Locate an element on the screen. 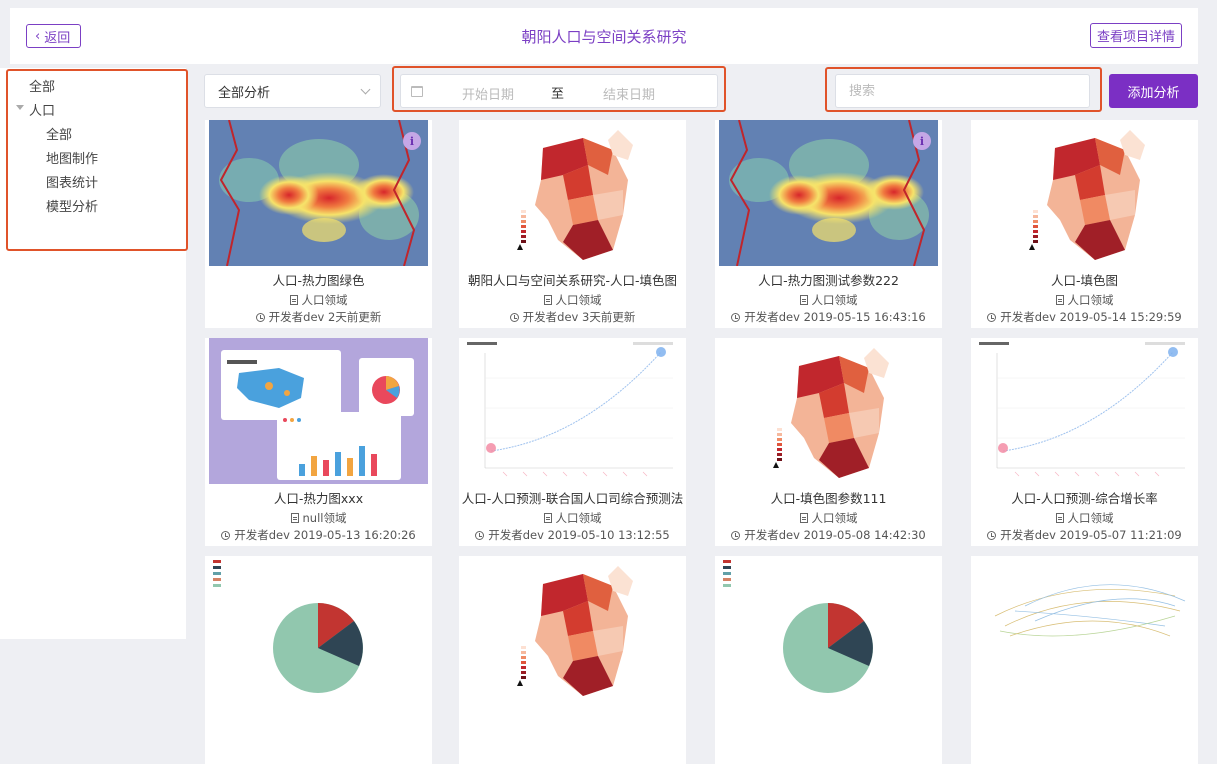 Image resolution: width=1217 pixels, height=764 pixels. calendar-icon is located at coordinates (417, 91).